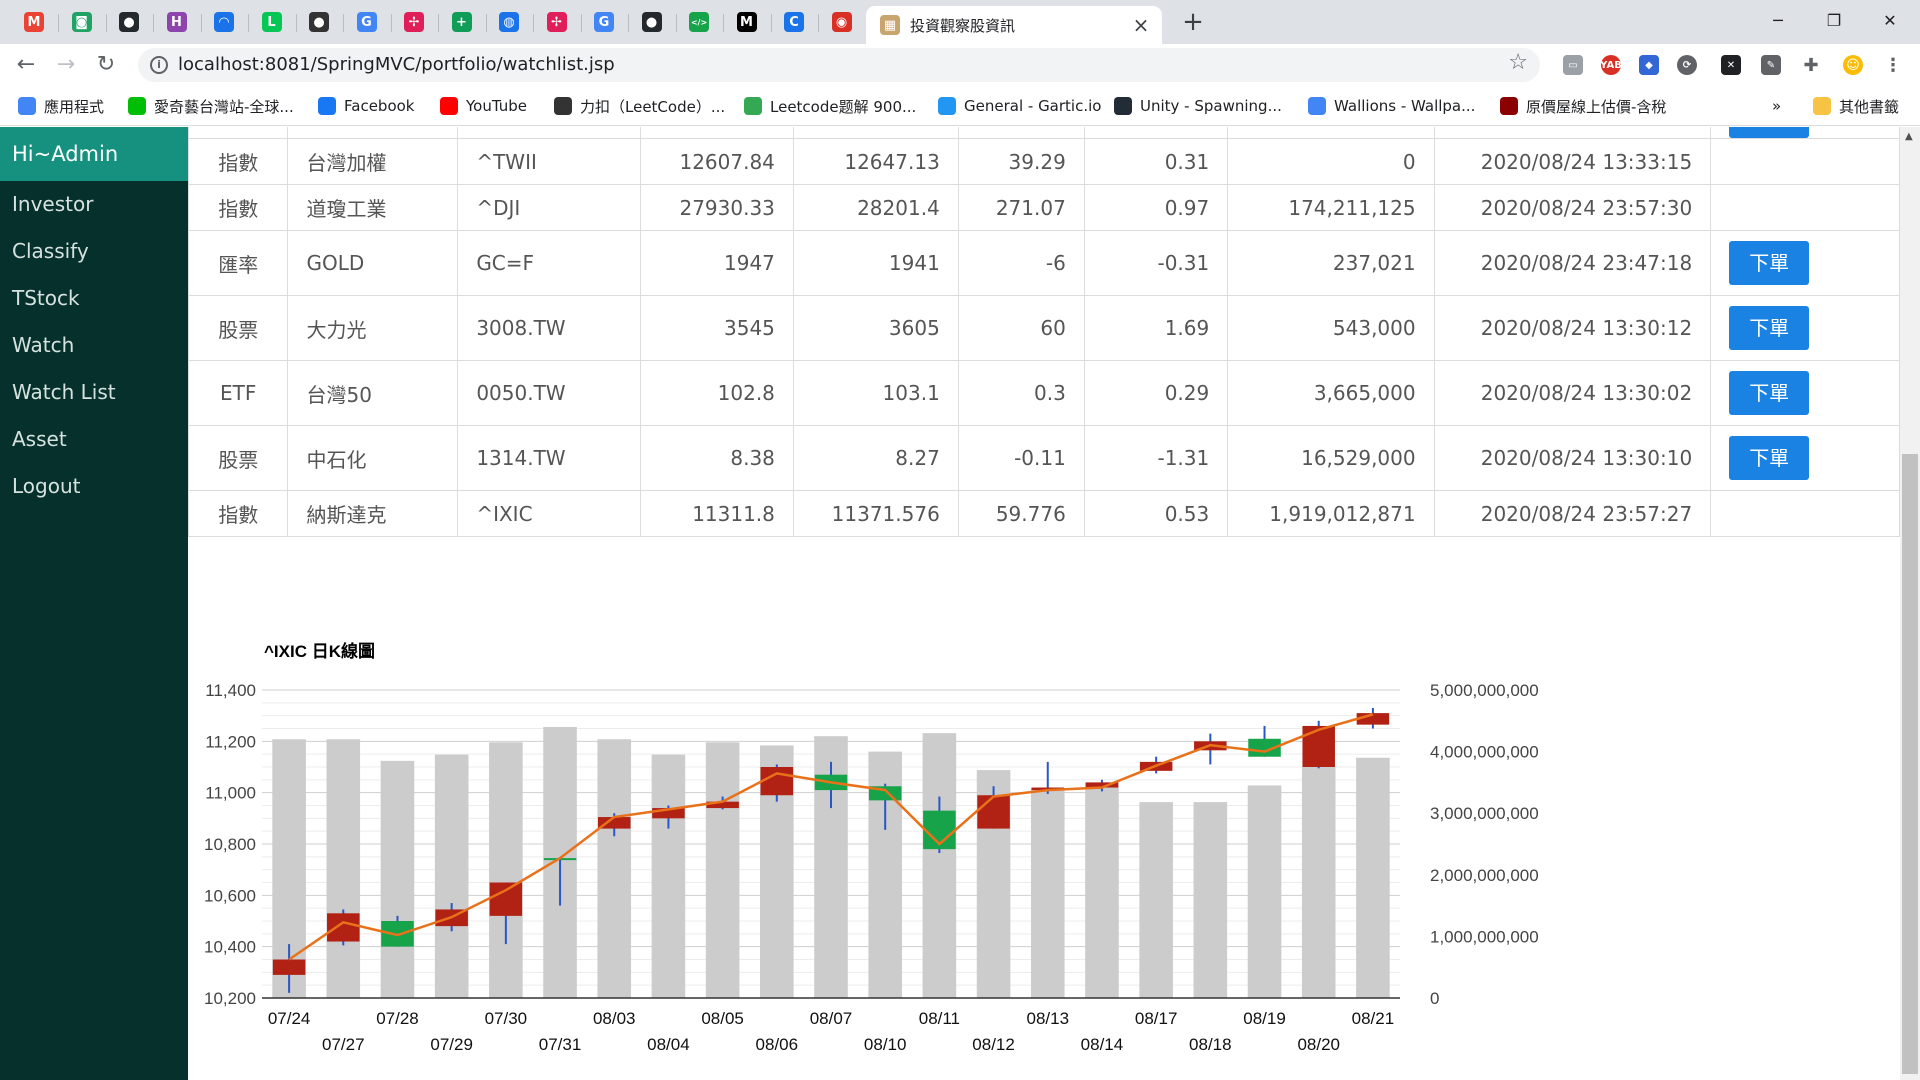 This screenshot has height=1080, width=1920. What do you see at coordinates (94, 392) in the screenshot?
I see `sidebar-item-watch-list: Watch List` at bounding box center [94, 392].